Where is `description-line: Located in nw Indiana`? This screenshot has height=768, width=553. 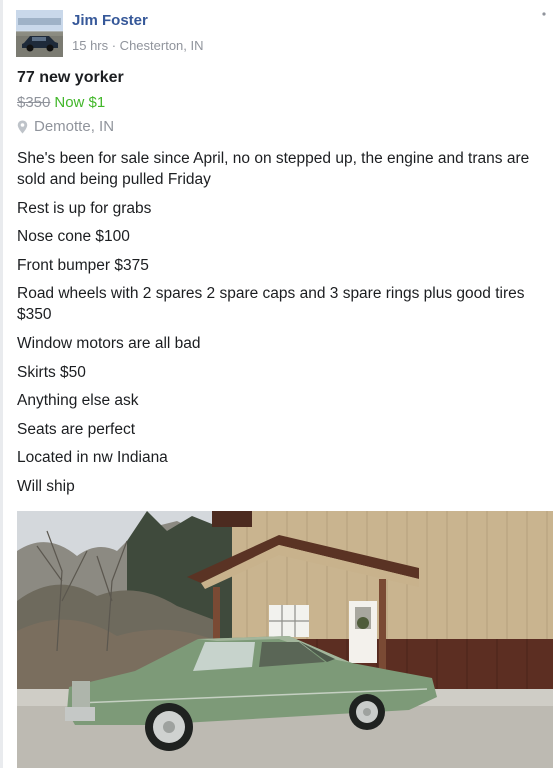 description-line: Located in nw Indiana is located at coordinates (92, 458).